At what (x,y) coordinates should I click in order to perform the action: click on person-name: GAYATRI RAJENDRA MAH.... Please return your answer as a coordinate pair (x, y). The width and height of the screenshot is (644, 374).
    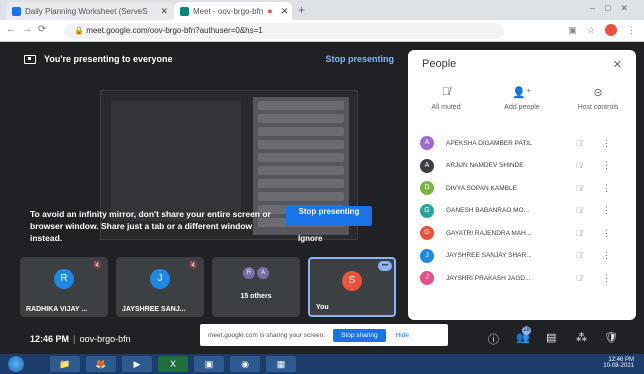
    Looking at the image, I should click on (489, 233).